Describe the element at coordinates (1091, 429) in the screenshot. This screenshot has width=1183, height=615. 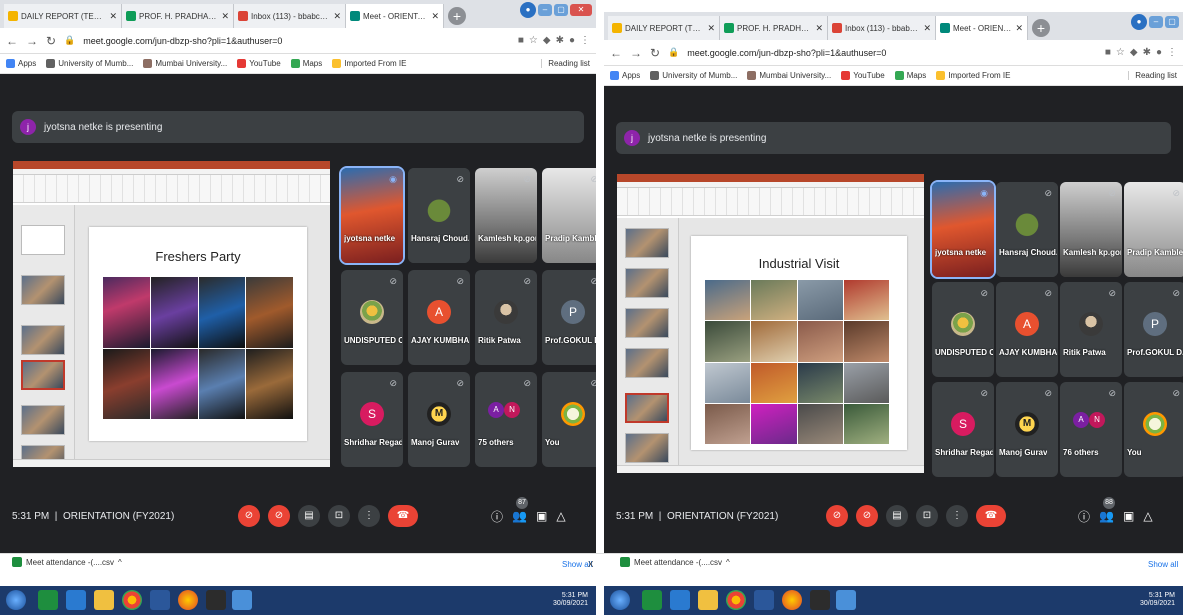
I see `participant-tile: A N ⊘ 76 others` at that location.